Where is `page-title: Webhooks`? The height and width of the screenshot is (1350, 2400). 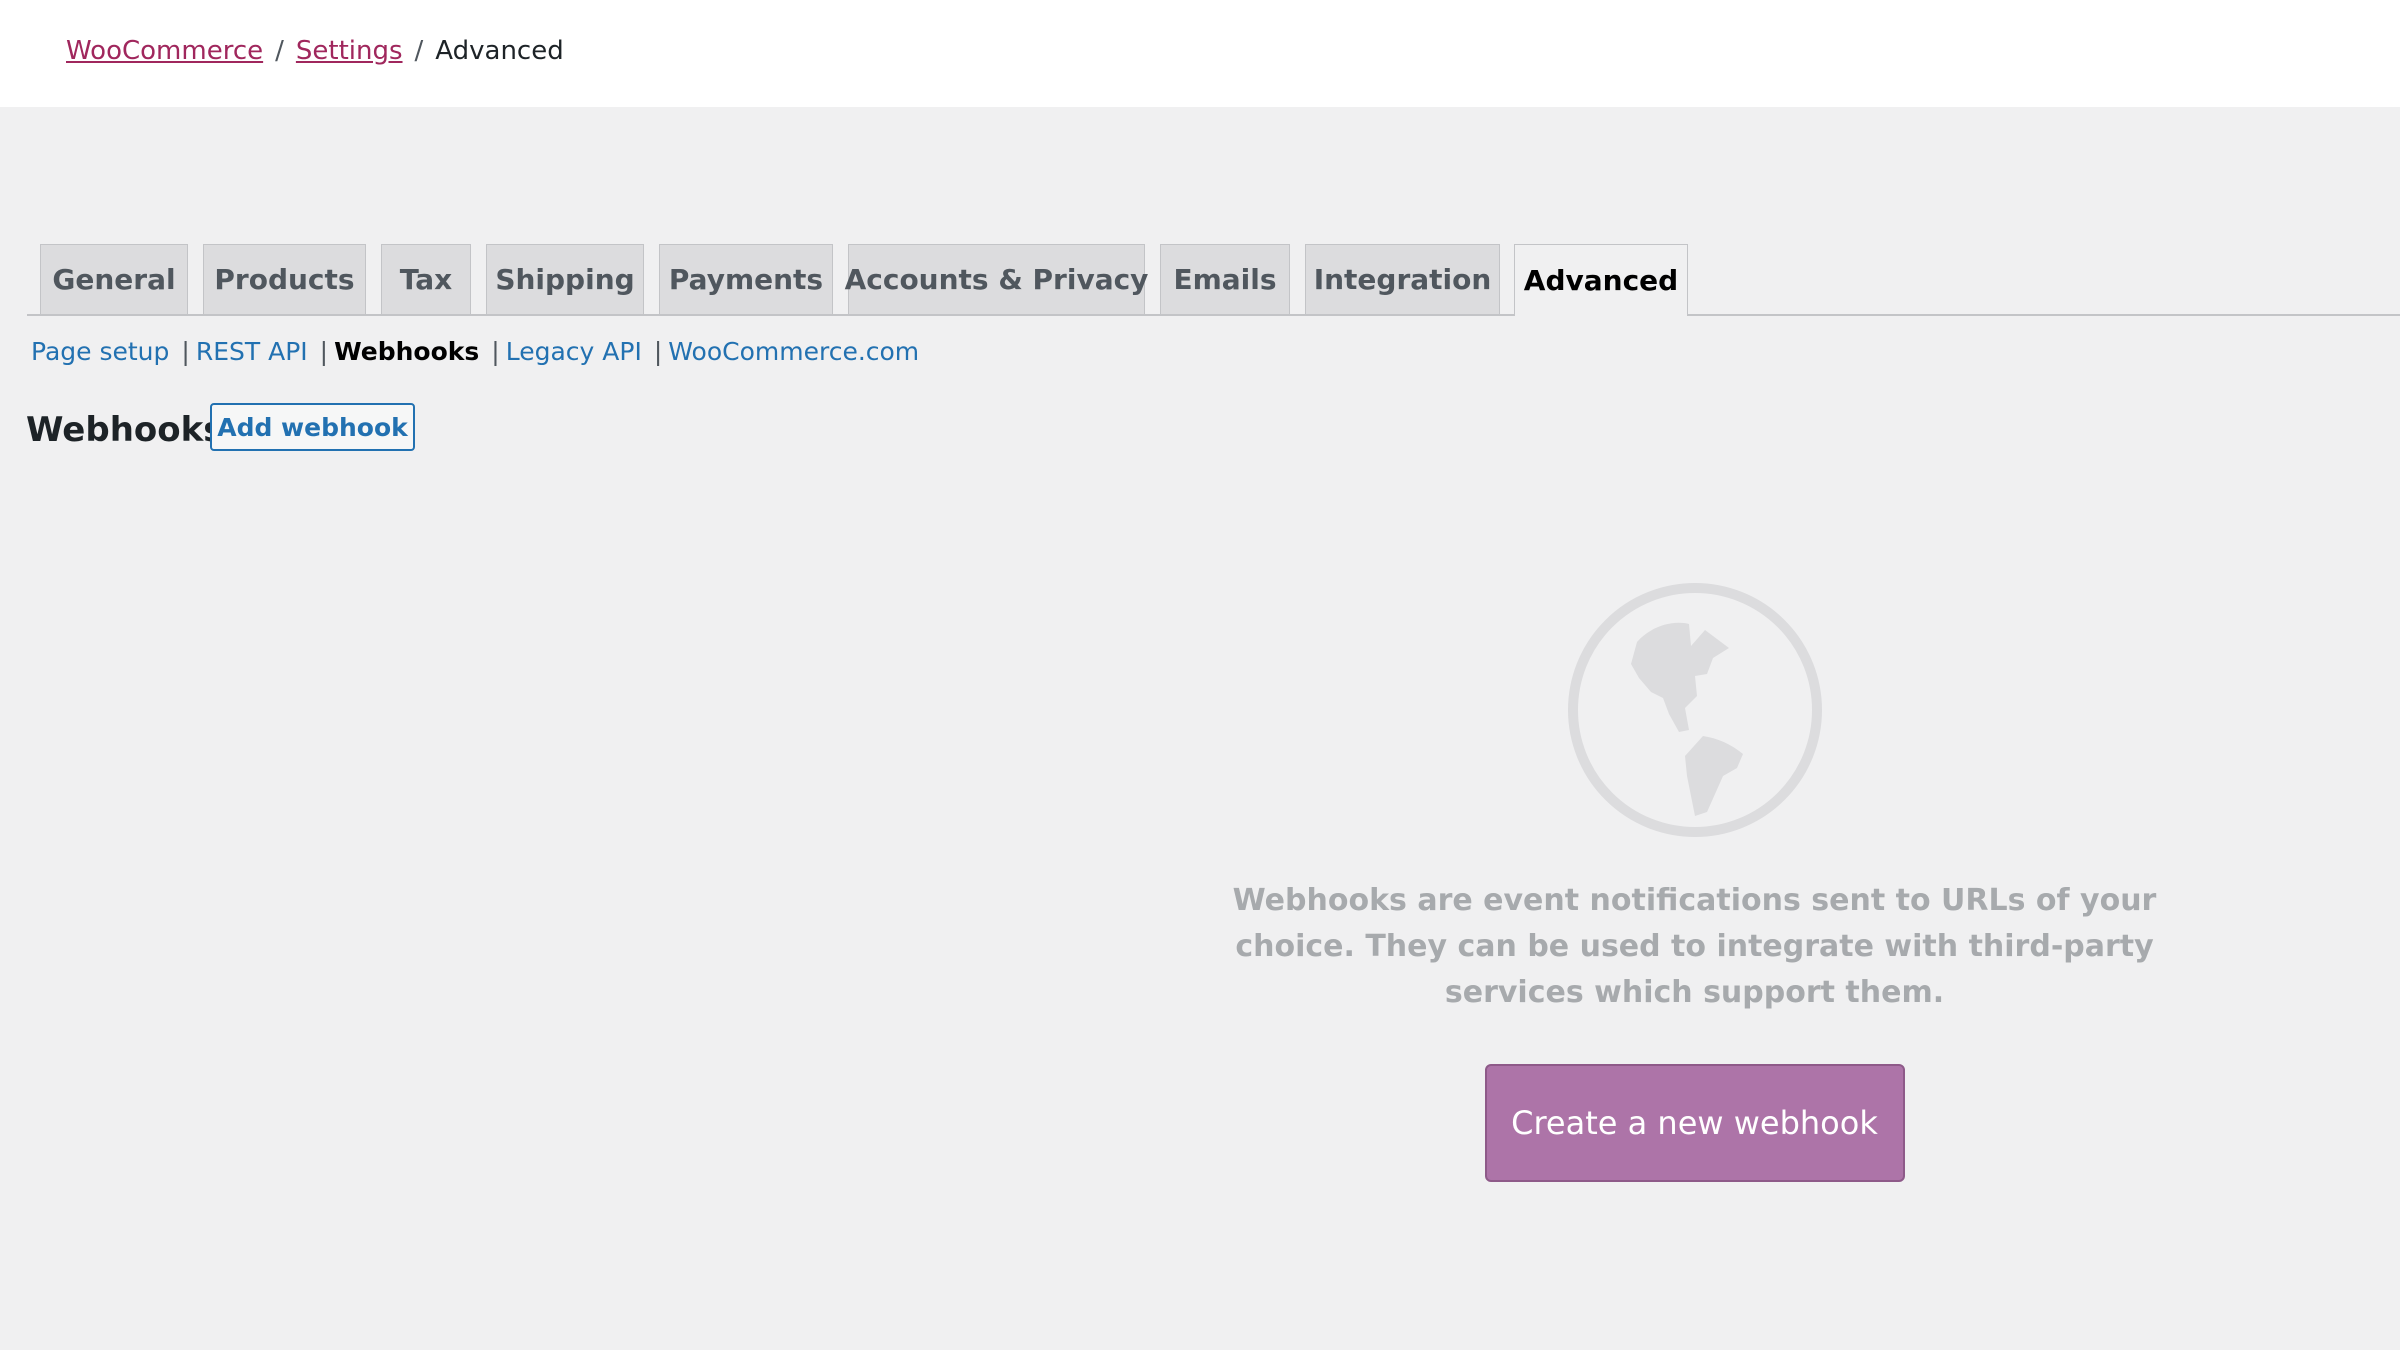
page-title: Webhooks is located at coordinates (125, 430).